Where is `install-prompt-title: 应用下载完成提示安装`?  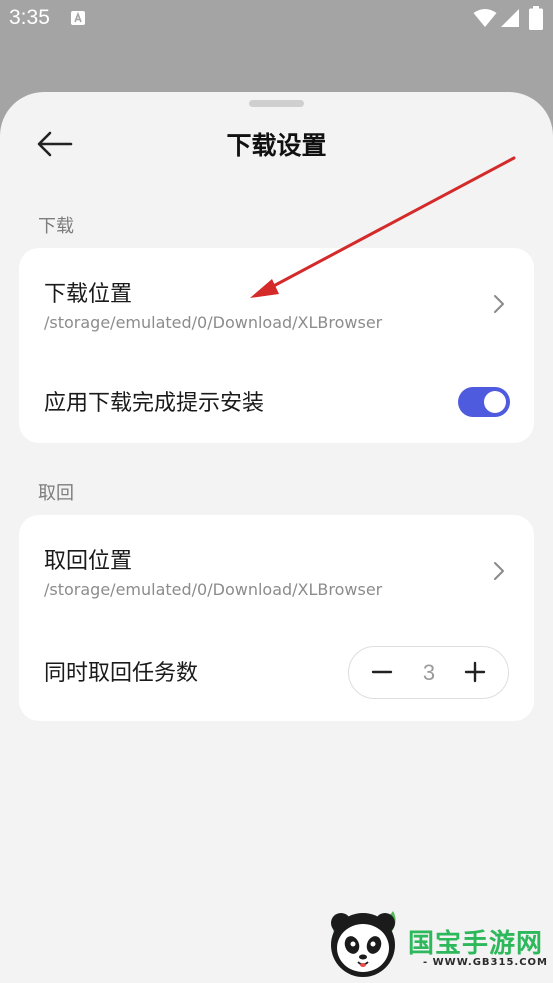 install-prompt-title: 应用下载完成提示安装 is located at coordinates (154, 403).